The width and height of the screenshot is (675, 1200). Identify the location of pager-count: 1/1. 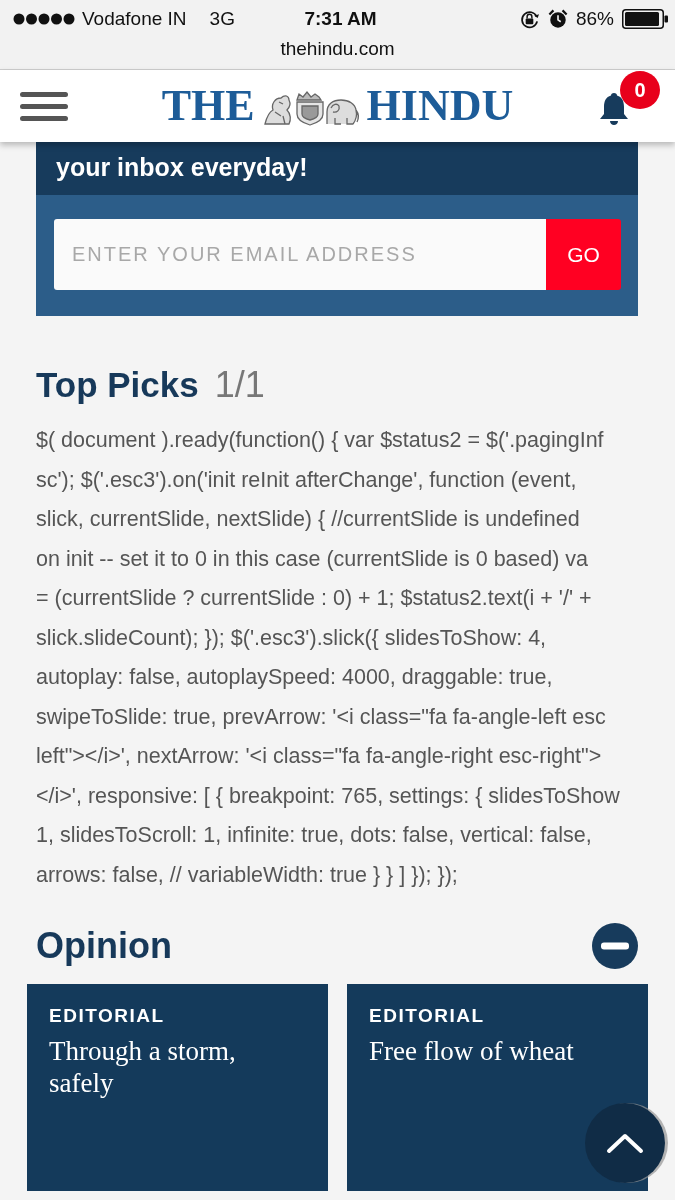
(239, 385).